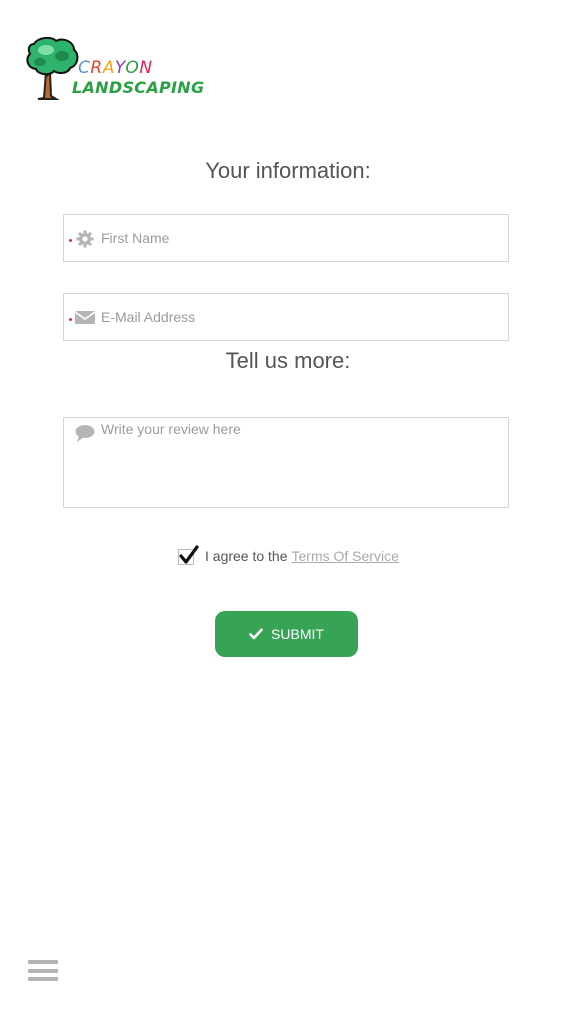  I want to click on review-field, so click(286, 462).